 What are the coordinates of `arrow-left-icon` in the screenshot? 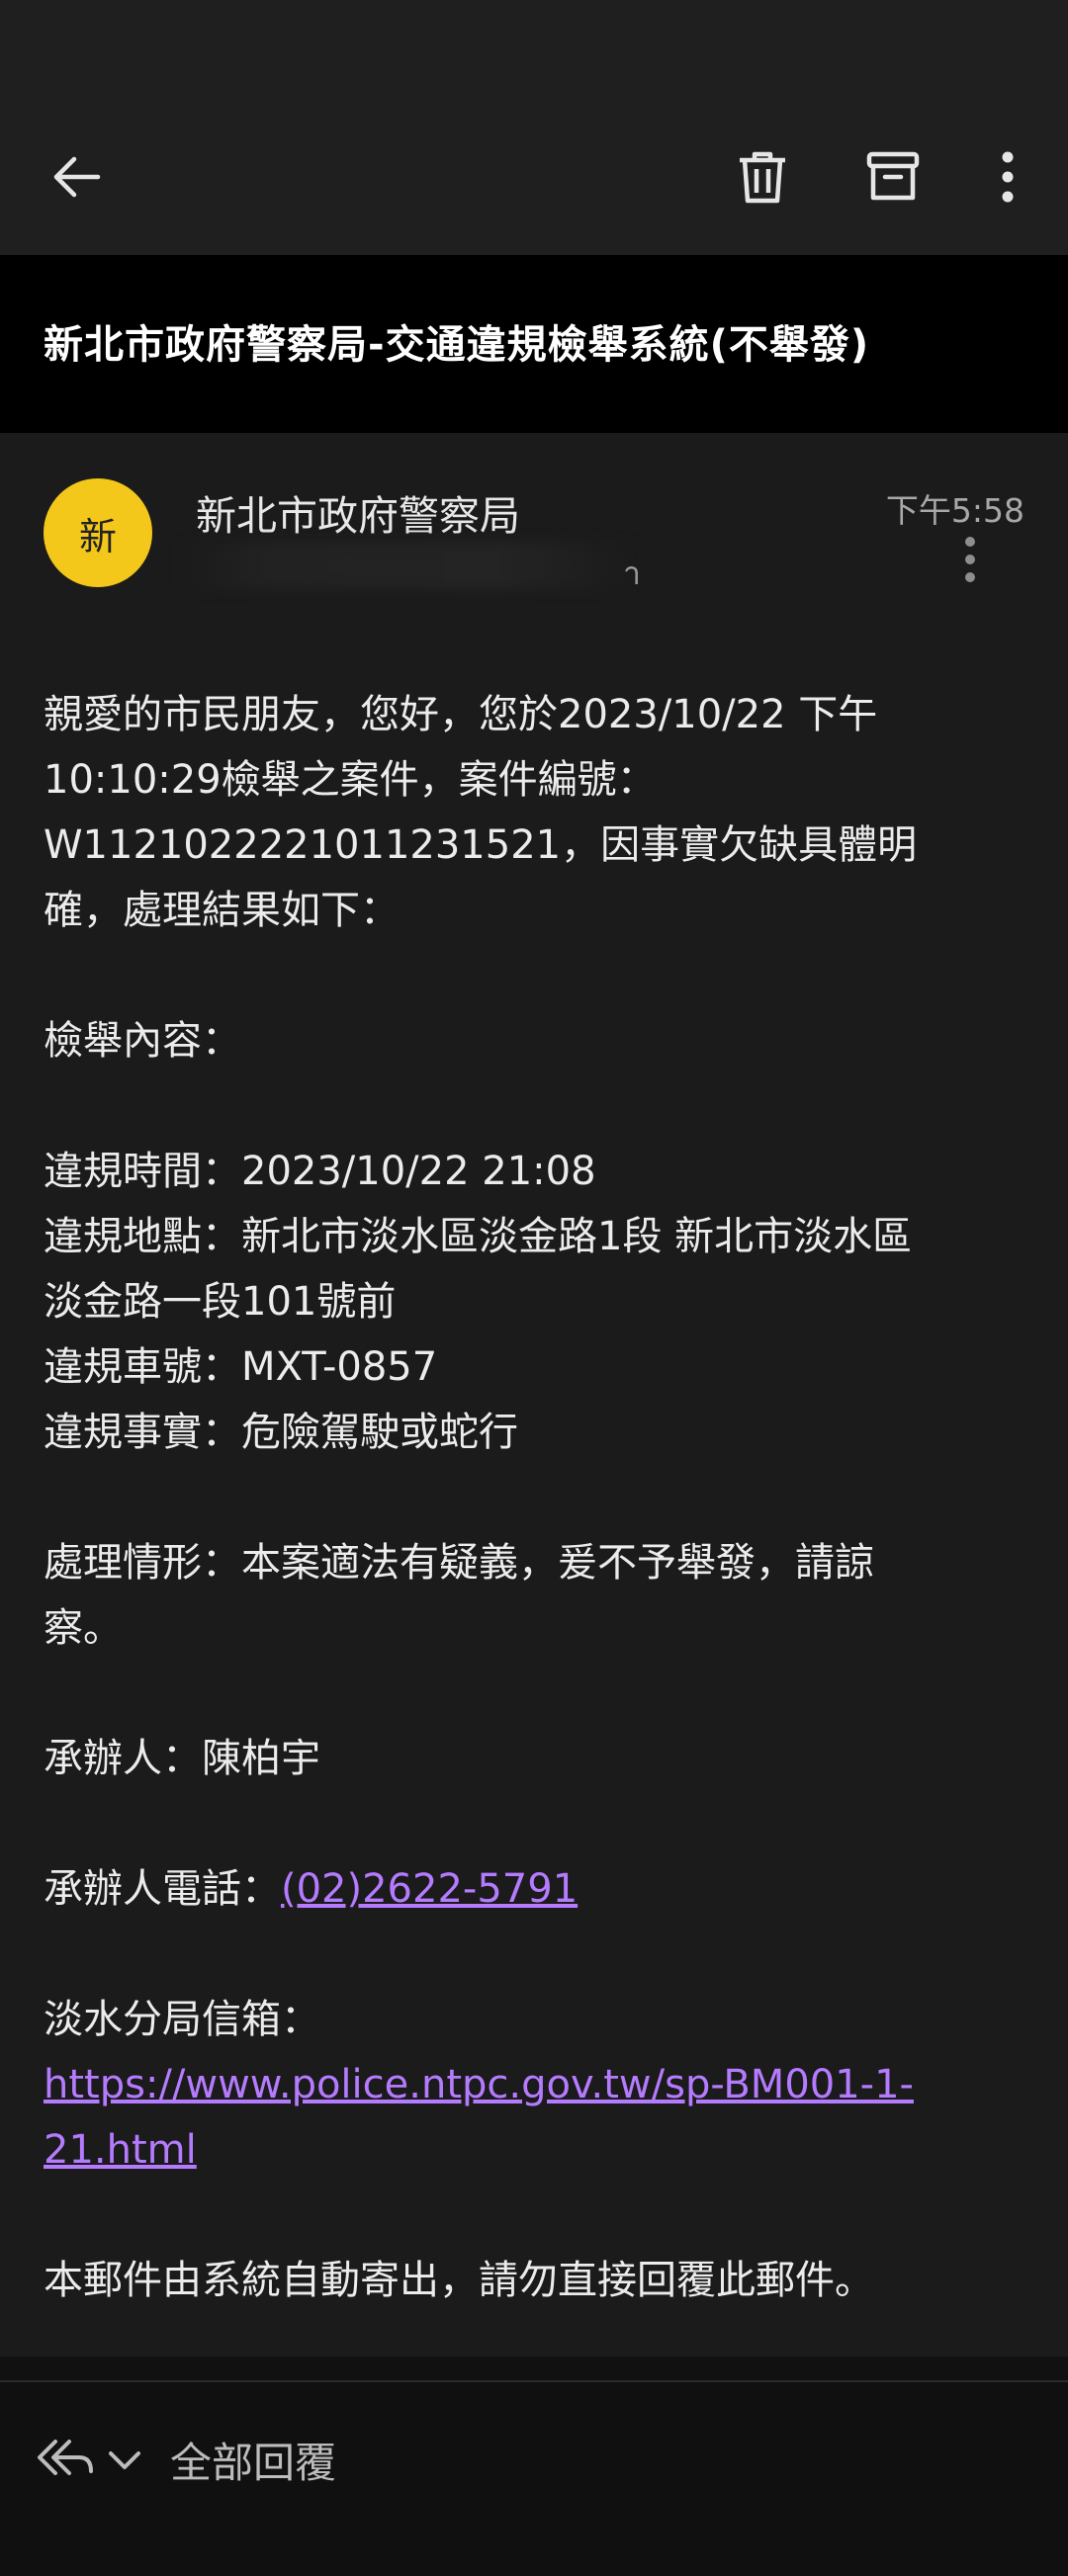 It's located at (77, 177).